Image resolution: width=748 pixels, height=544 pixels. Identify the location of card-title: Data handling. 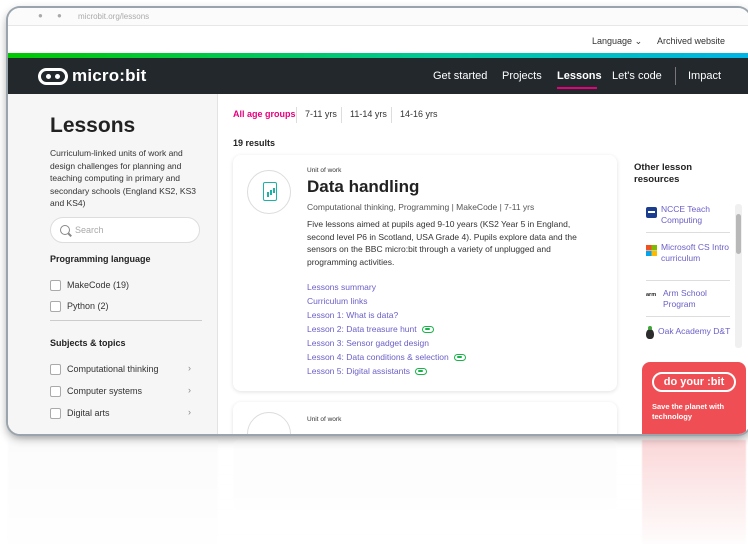
(363, 187).